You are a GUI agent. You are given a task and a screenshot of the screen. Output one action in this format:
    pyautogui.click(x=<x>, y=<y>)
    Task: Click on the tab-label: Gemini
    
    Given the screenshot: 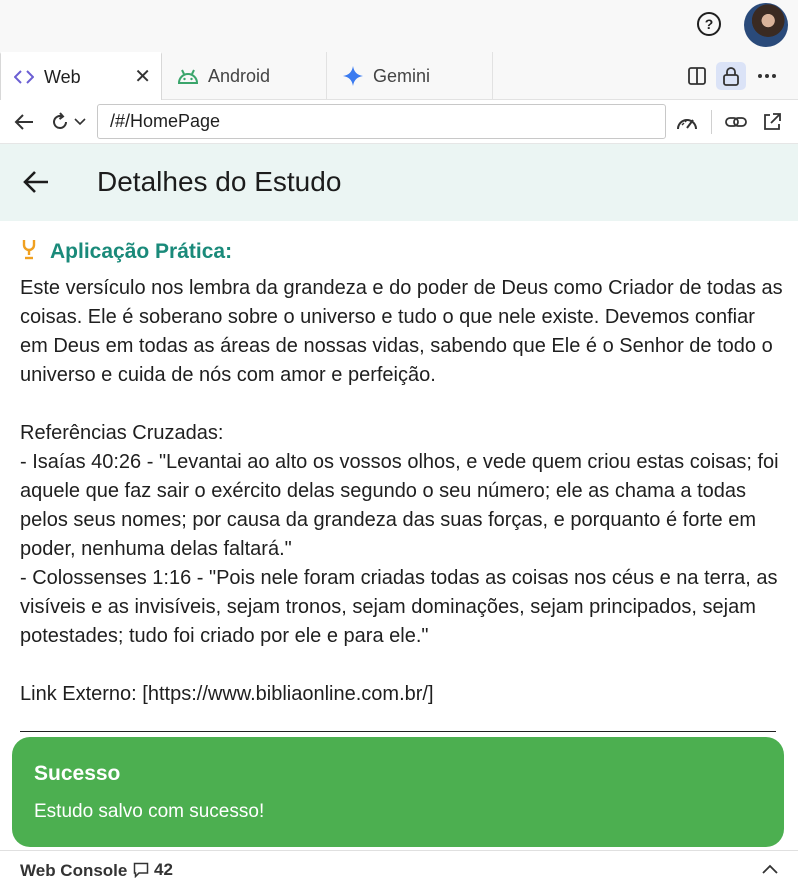 What is the action you would take?
    pyautogui.click(x=402, y=75)
    